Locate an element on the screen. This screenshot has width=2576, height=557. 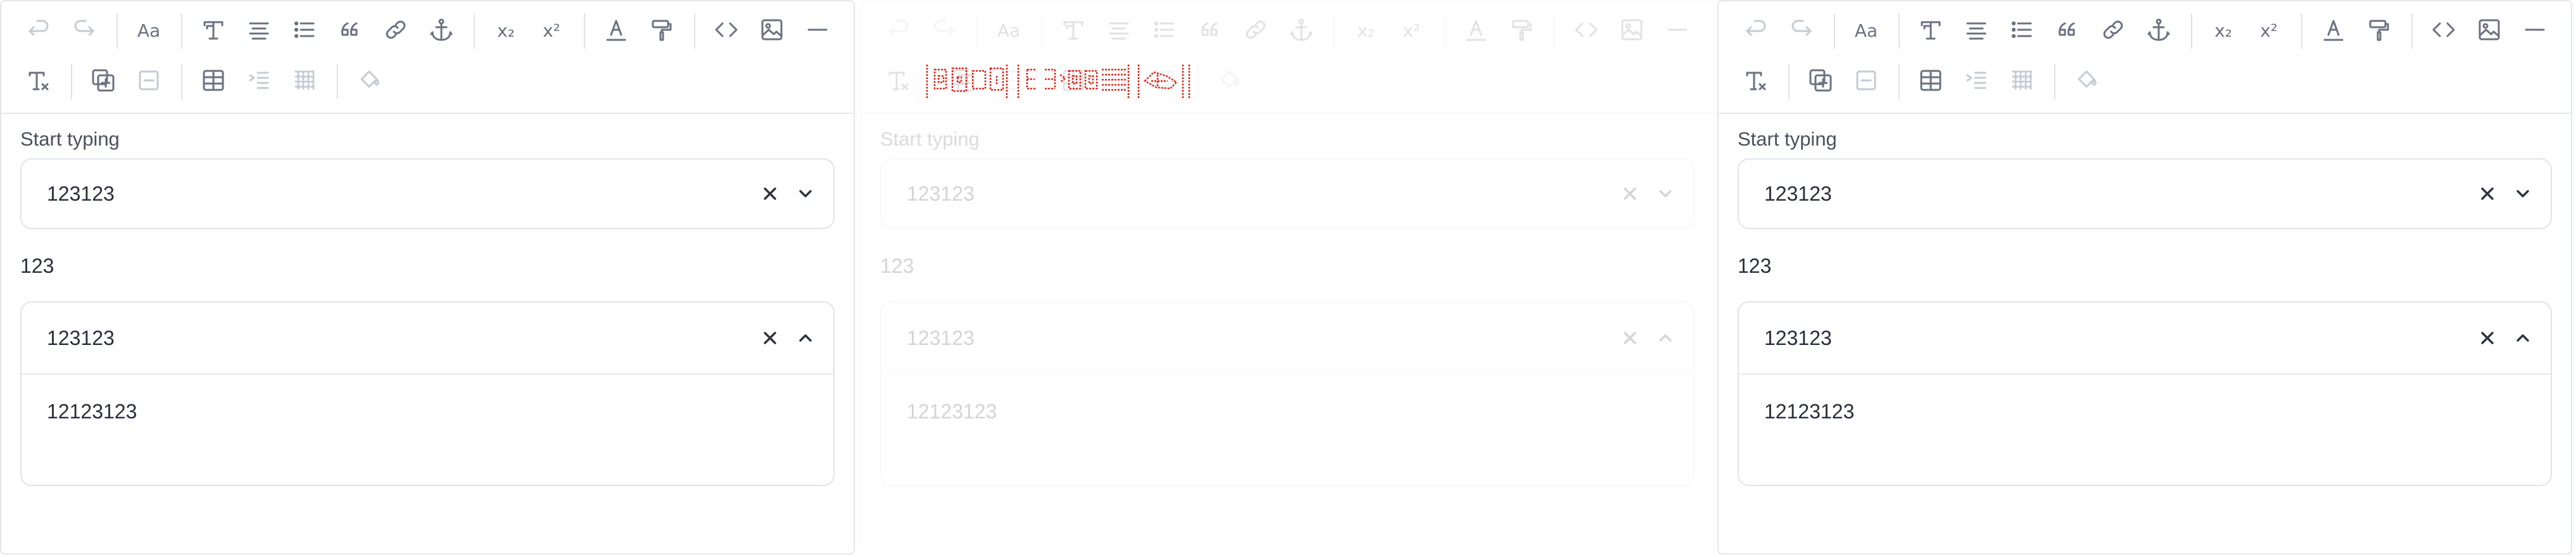
code-icon is located at coordinates (2444, 31).